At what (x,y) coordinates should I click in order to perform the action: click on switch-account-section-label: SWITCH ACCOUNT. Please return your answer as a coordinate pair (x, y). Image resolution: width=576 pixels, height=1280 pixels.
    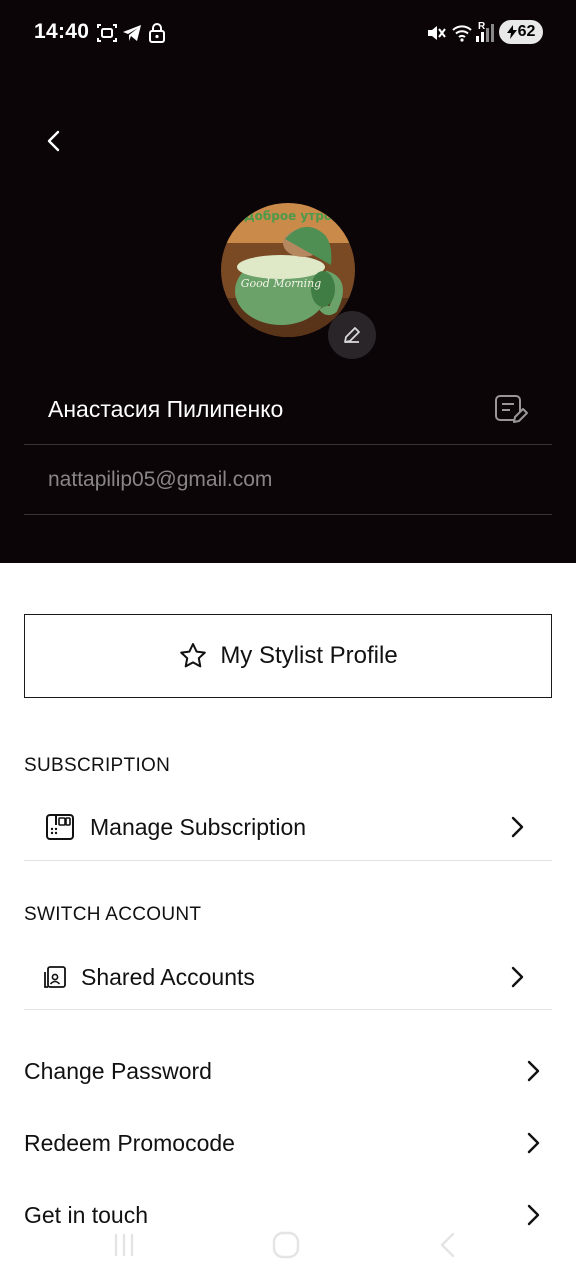
    Looking at the image, I should click on (113, 914).